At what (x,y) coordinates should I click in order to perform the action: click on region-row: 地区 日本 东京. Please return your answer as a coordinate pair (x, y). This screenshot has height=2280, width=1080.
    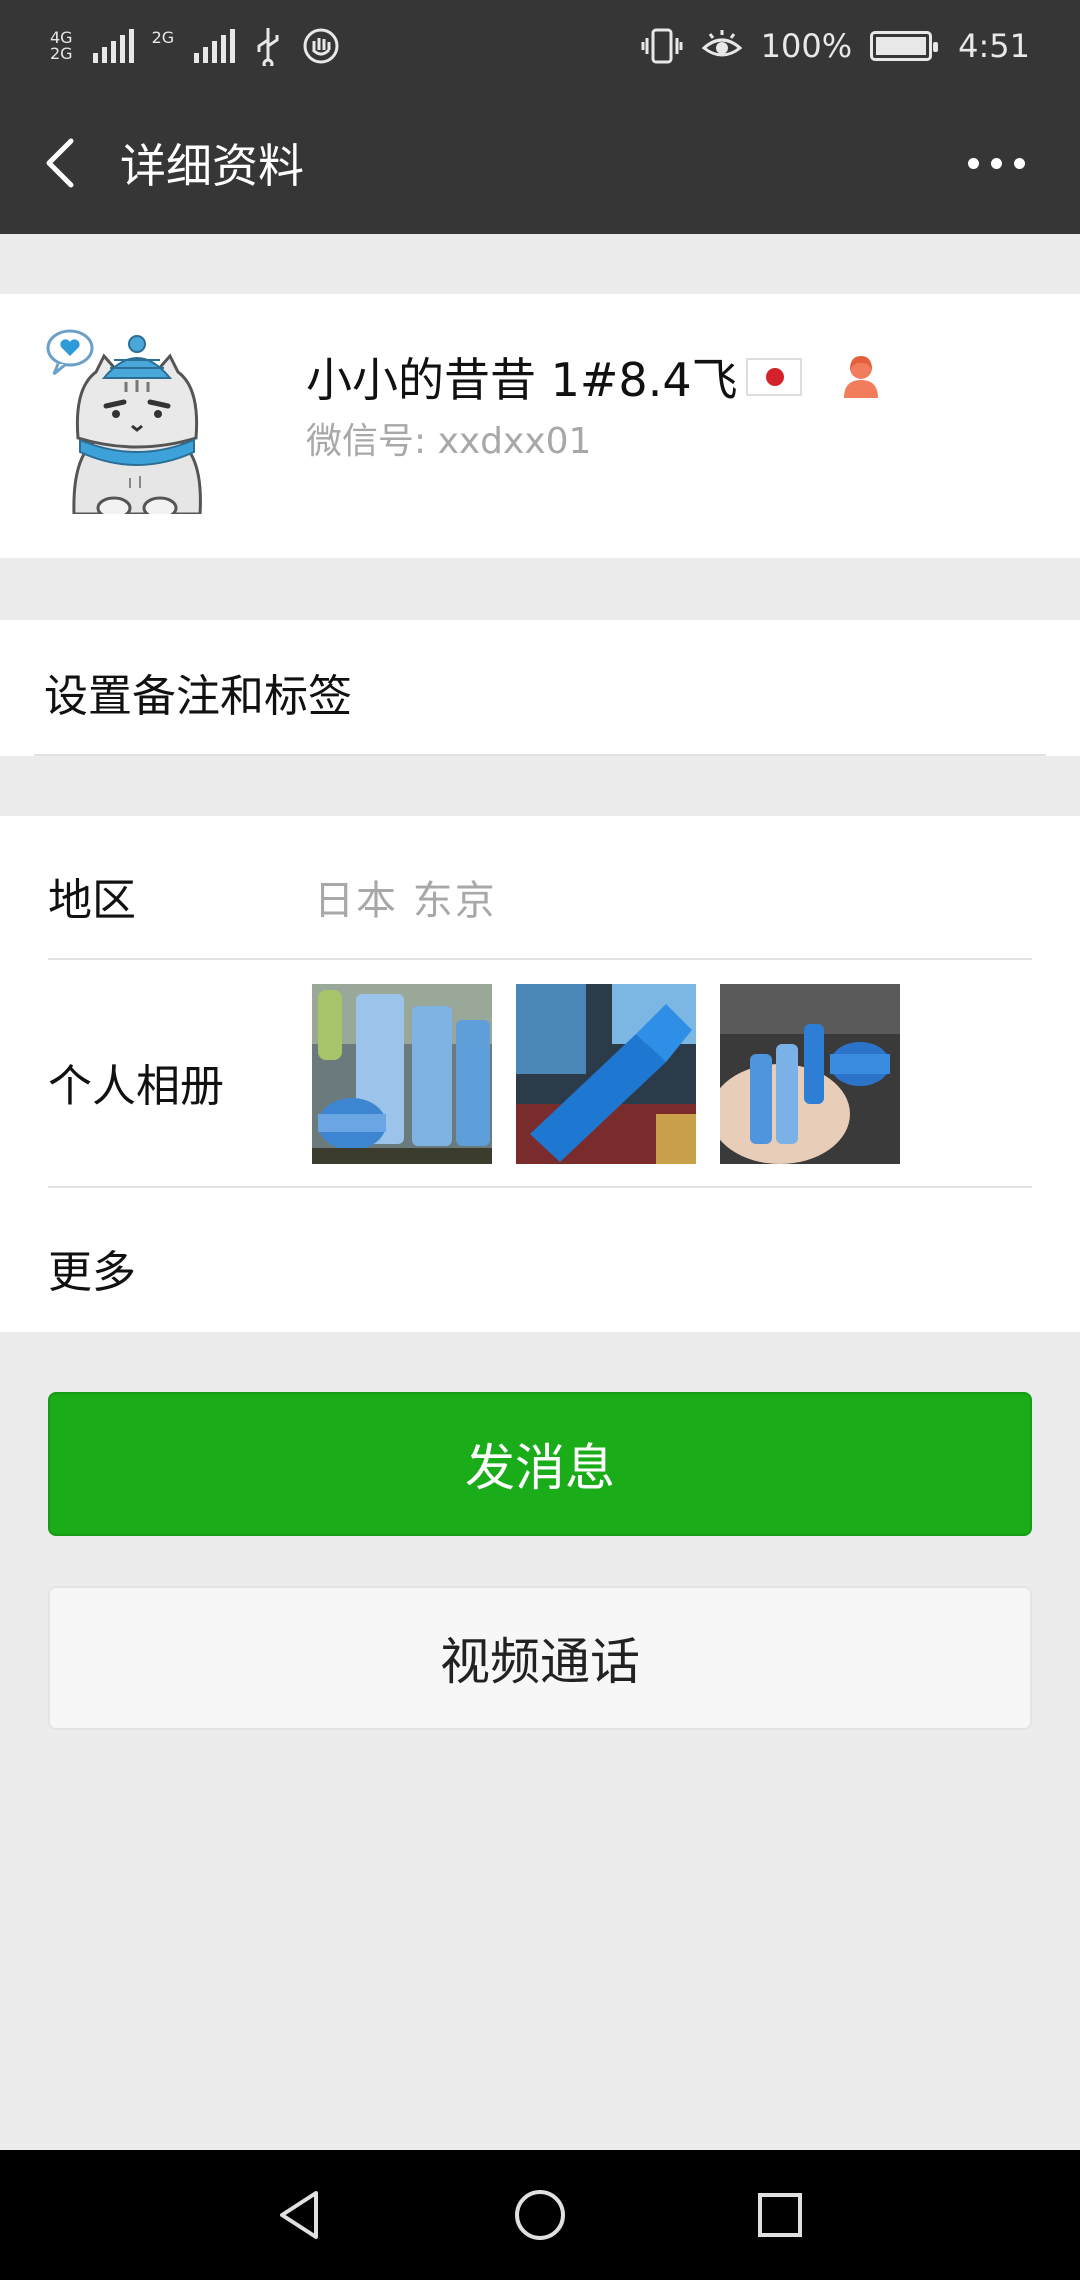
    Looking at the image, I should click on (540, 888).